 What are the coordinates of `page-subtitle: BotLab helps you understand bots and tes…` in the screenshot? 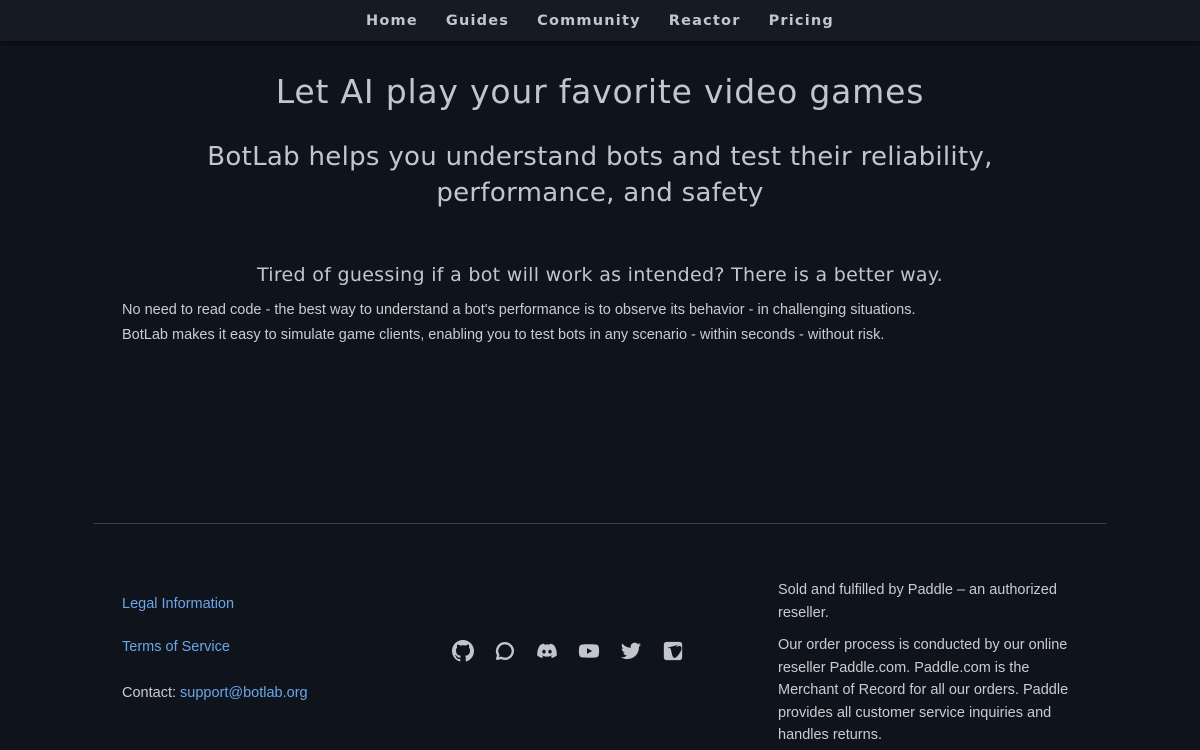 It's located at (600, 175).